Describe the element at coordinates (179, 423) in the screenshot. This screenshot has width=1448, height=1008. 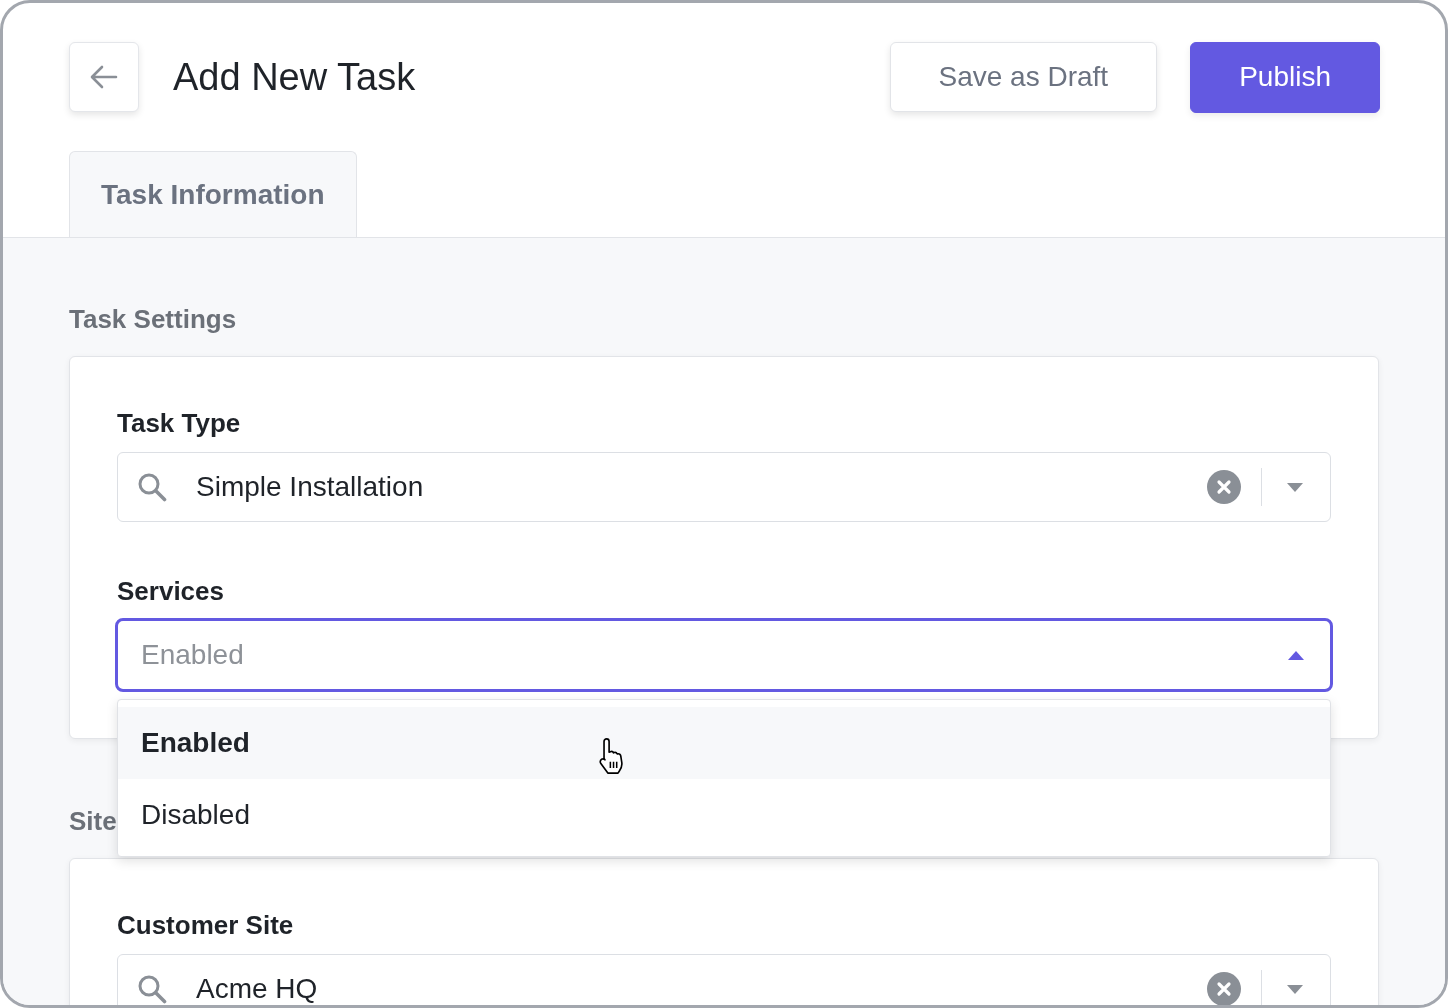
I see `field-label: Task Type` at that location.